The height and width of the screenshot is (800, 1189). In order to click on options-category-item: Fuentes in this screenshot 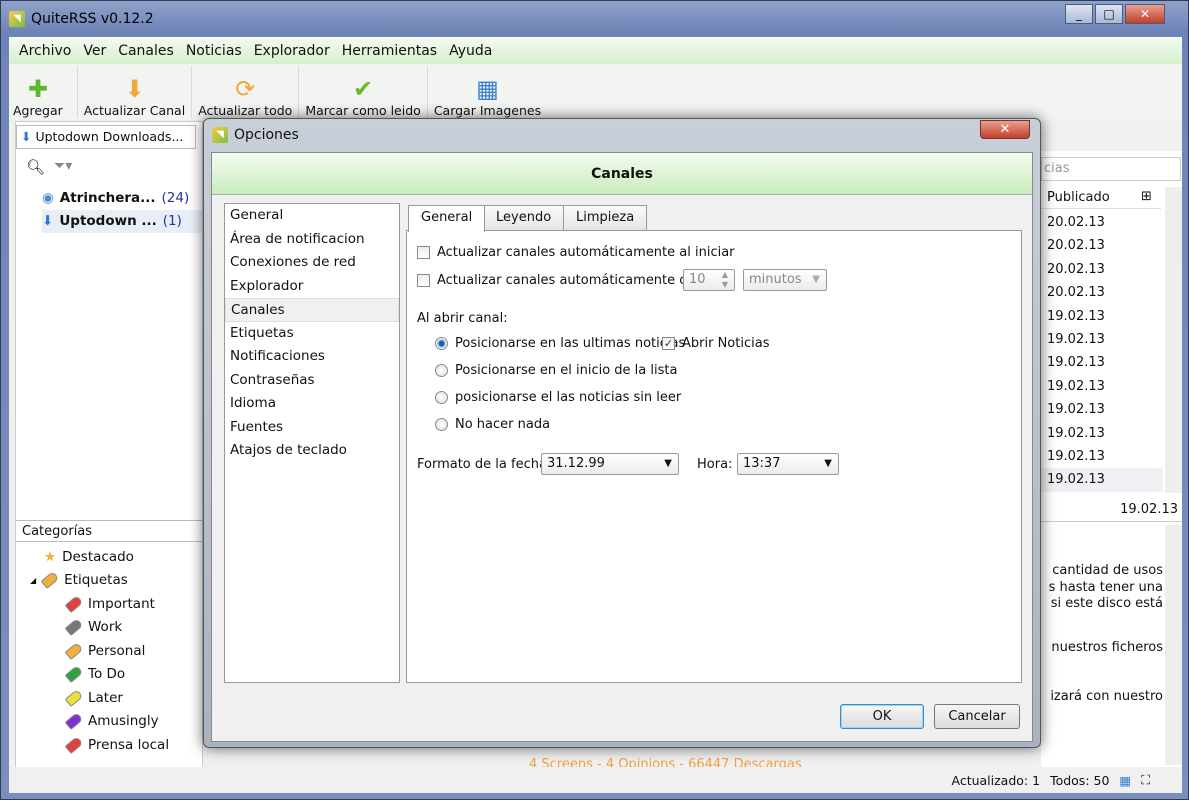, I will do `click(312, 428)`.